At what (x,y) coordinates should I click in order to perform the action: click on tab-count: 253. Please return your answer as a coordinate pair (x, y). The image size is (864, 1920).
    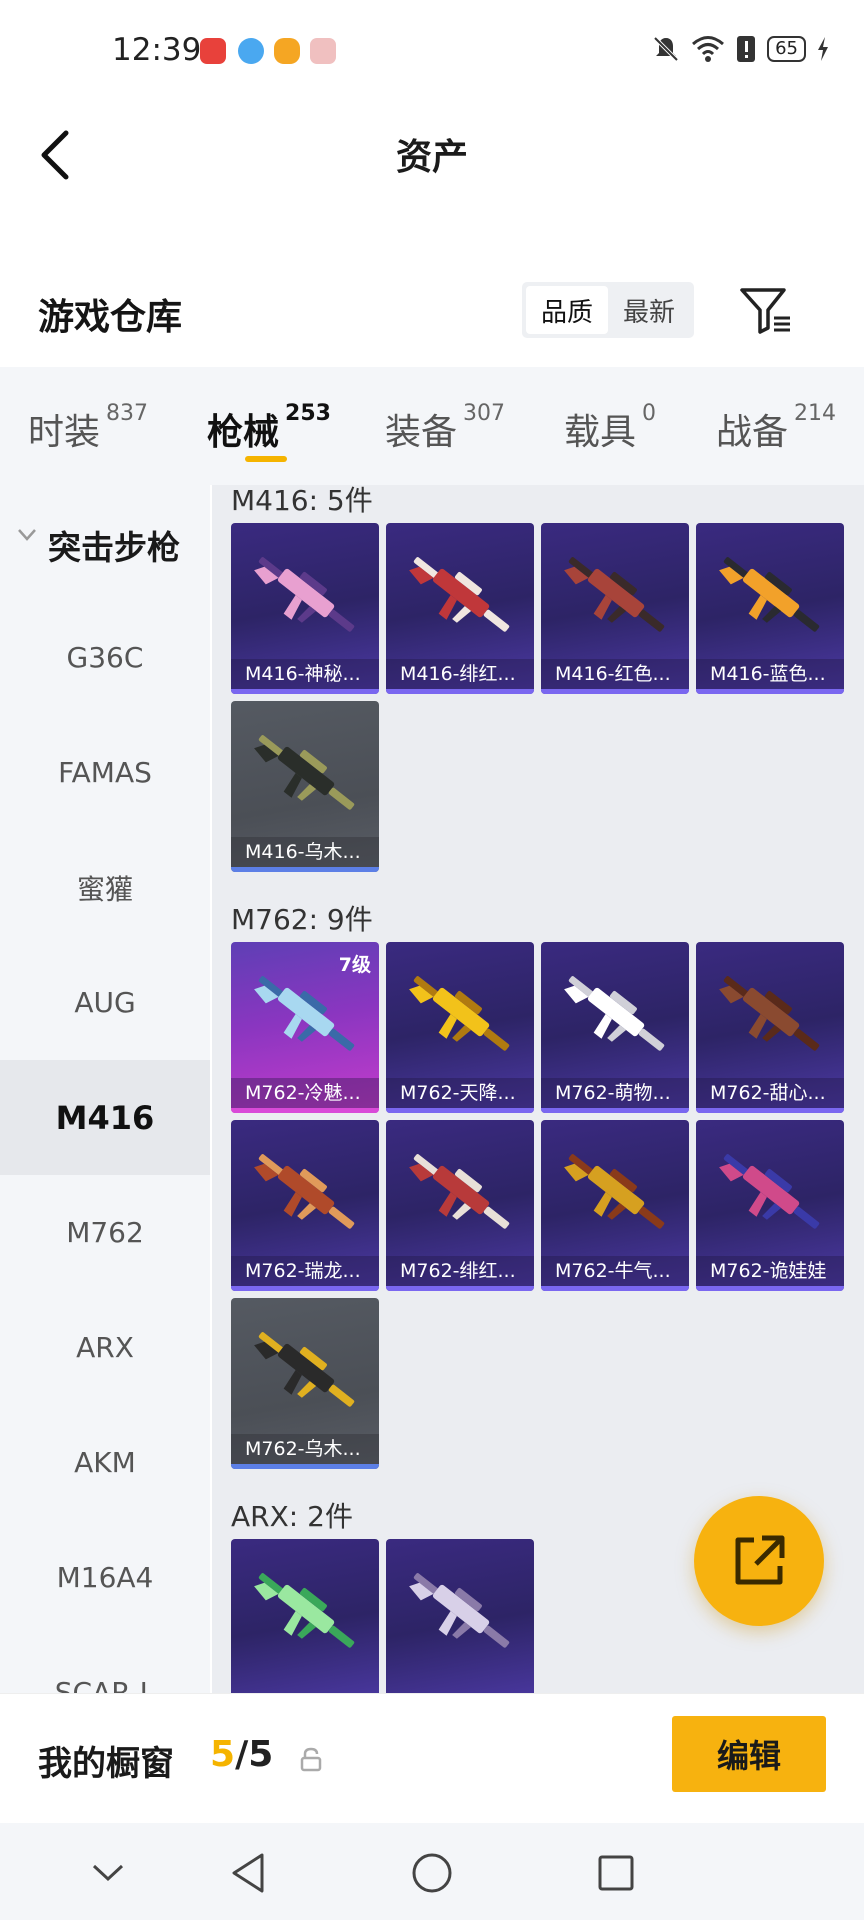
    Looking at the image, I should click on (308, 413).